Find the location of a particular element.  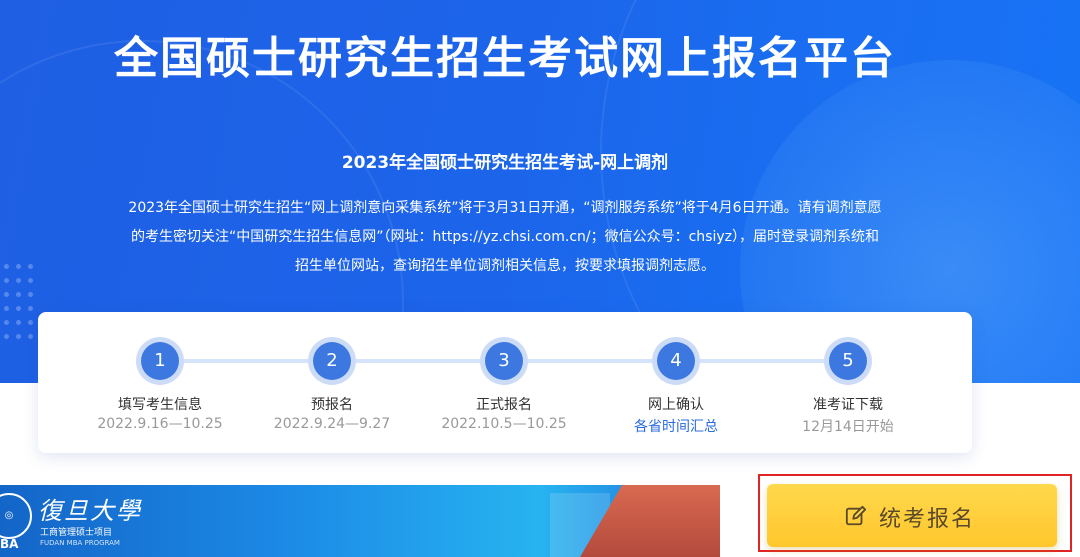

register-button-label: 统考报名 is located at coordinates (927, 519).